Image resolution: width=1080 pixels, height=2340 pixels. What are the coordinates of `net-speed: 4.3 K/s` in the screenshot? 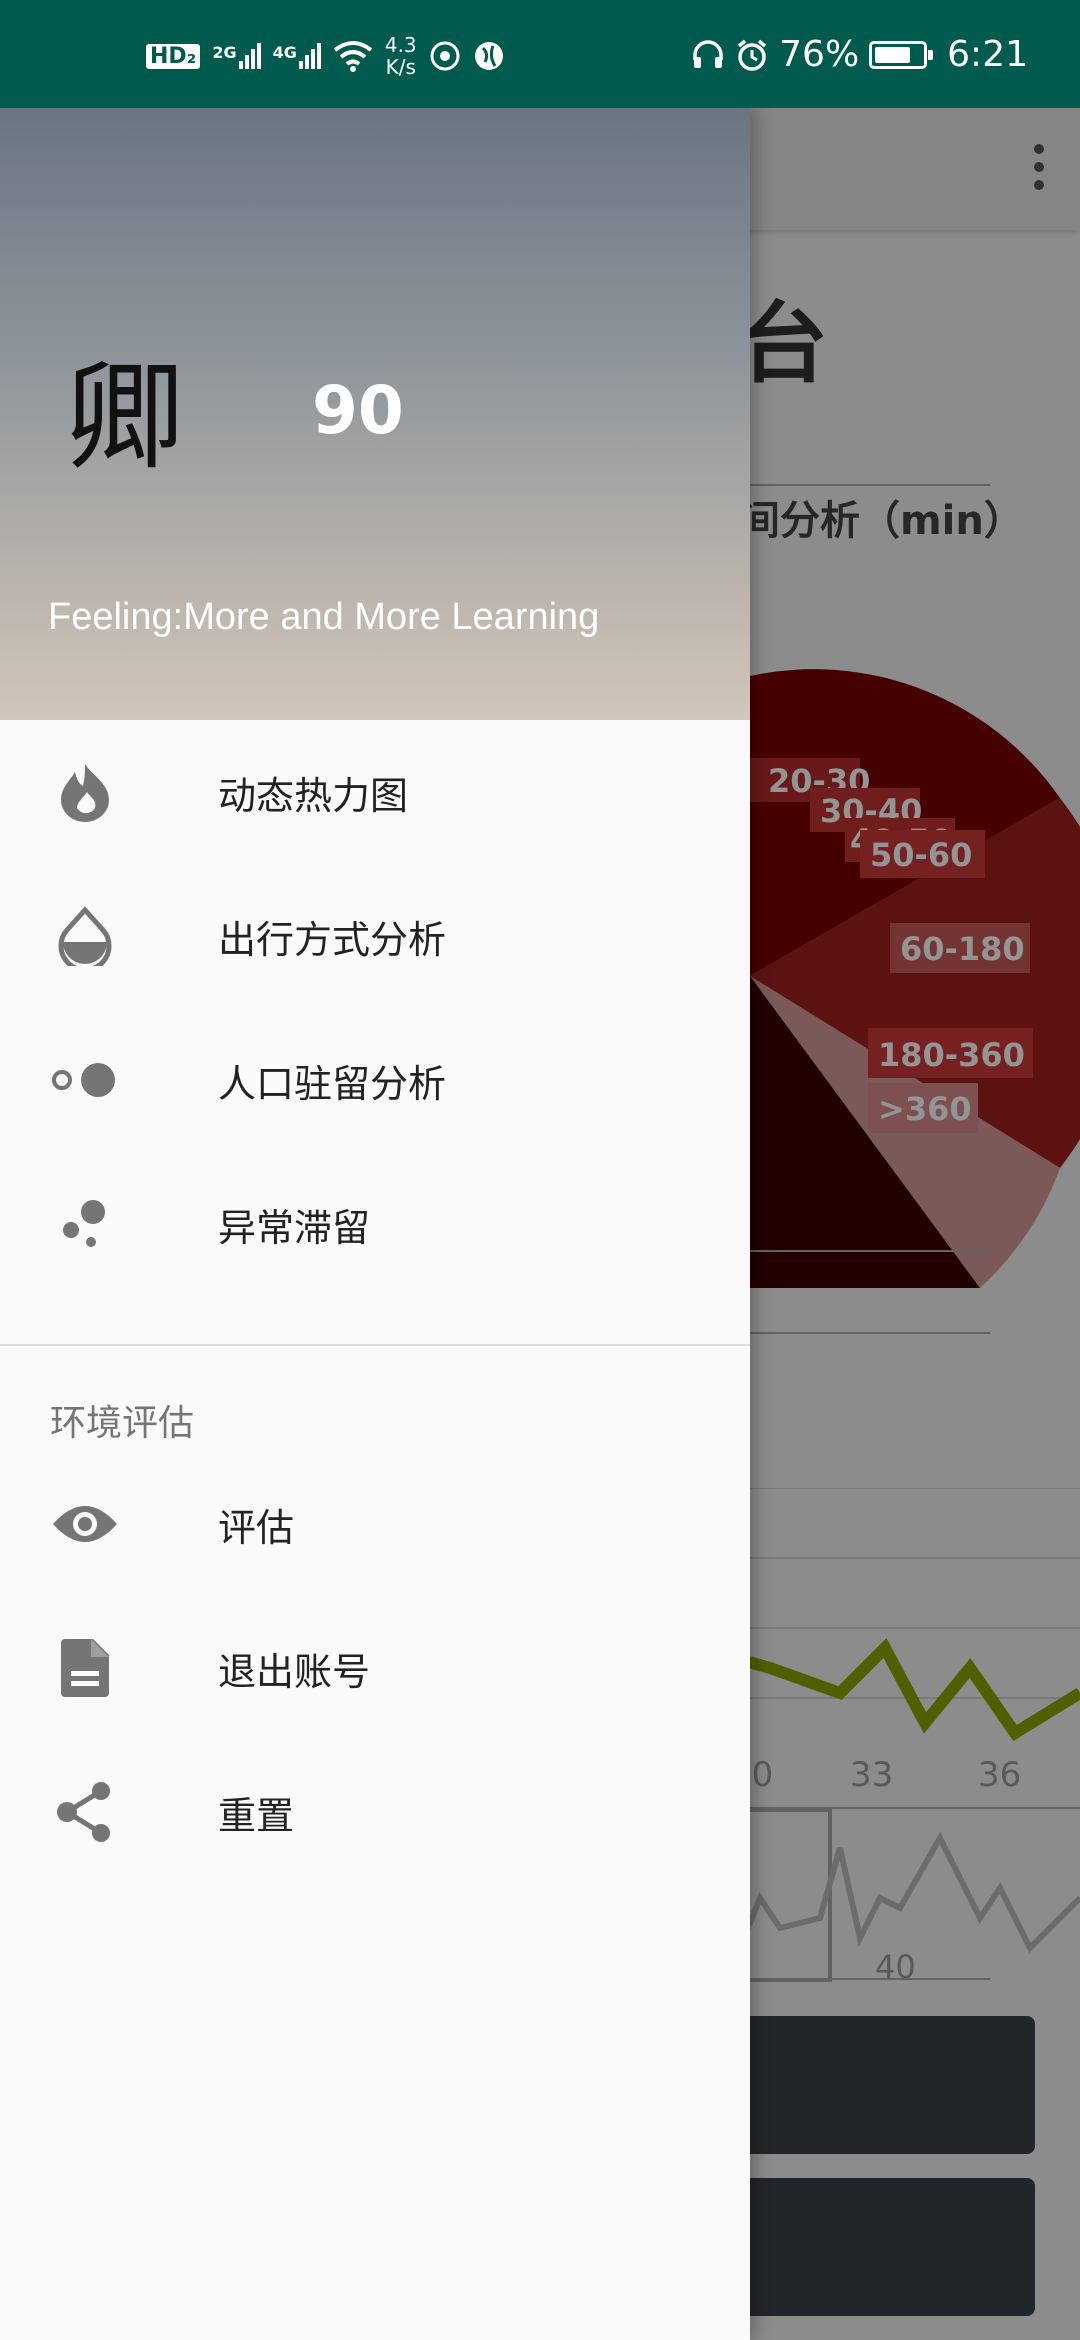 It's located at (401, 56).